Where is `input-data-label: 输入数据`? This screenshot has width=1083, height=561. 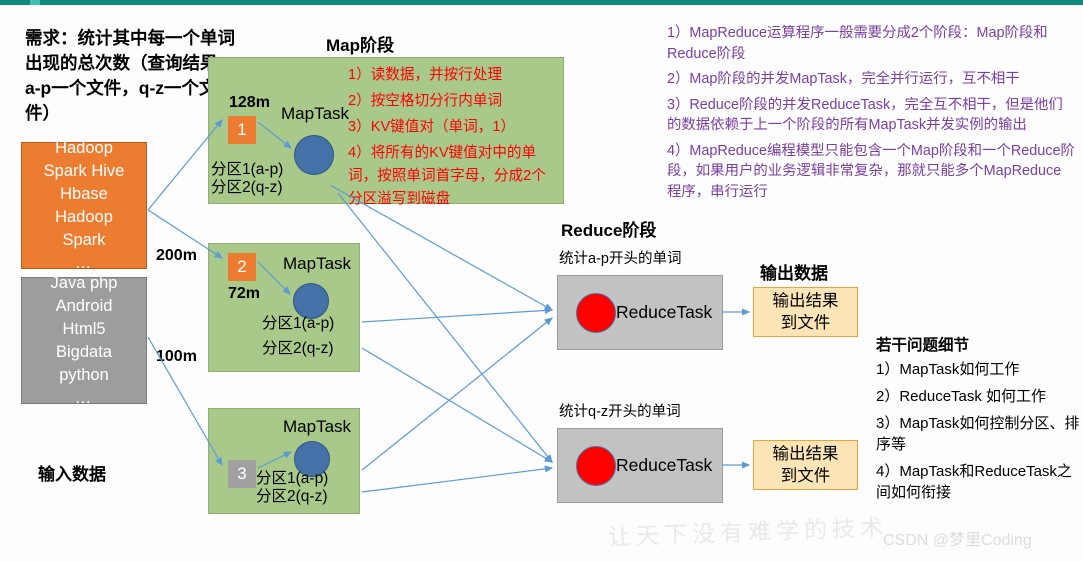 input-data-label: 输入数据 is located at coordinates (72, 474).